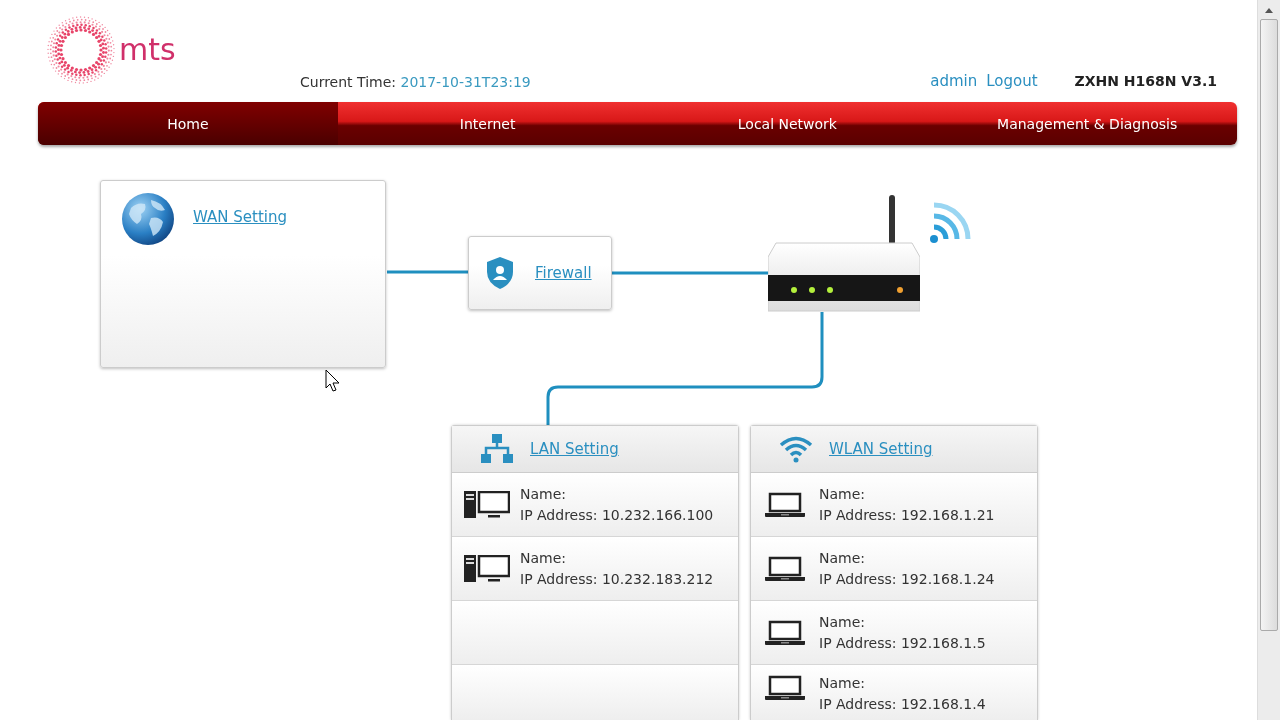 The height and width of the screenshot is (720, 1280). I want to click on nav-tab: Home, so click(188, 123).